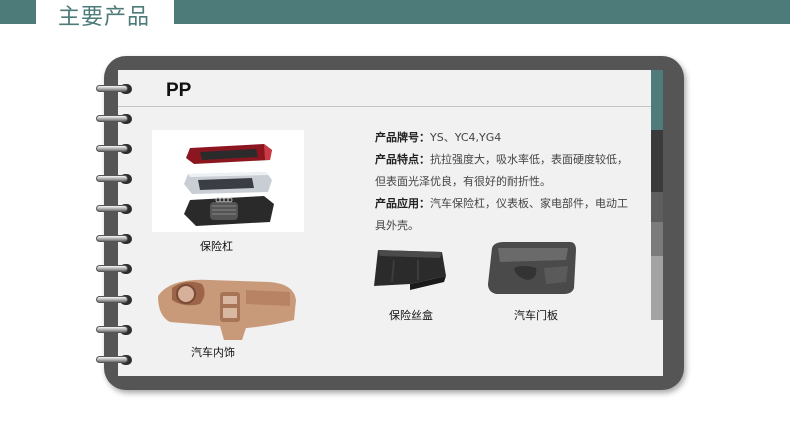  I want to click on door-panel-image, so click(532, 267).